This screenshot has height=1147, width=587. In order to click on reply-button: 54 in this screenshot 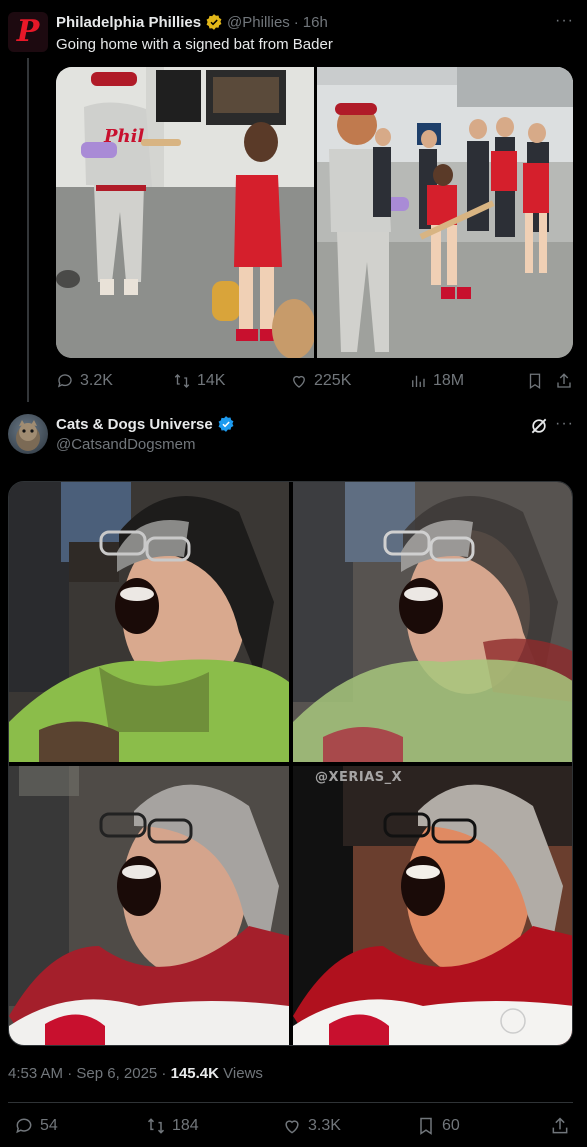, I will do `click(36, 1126)`.